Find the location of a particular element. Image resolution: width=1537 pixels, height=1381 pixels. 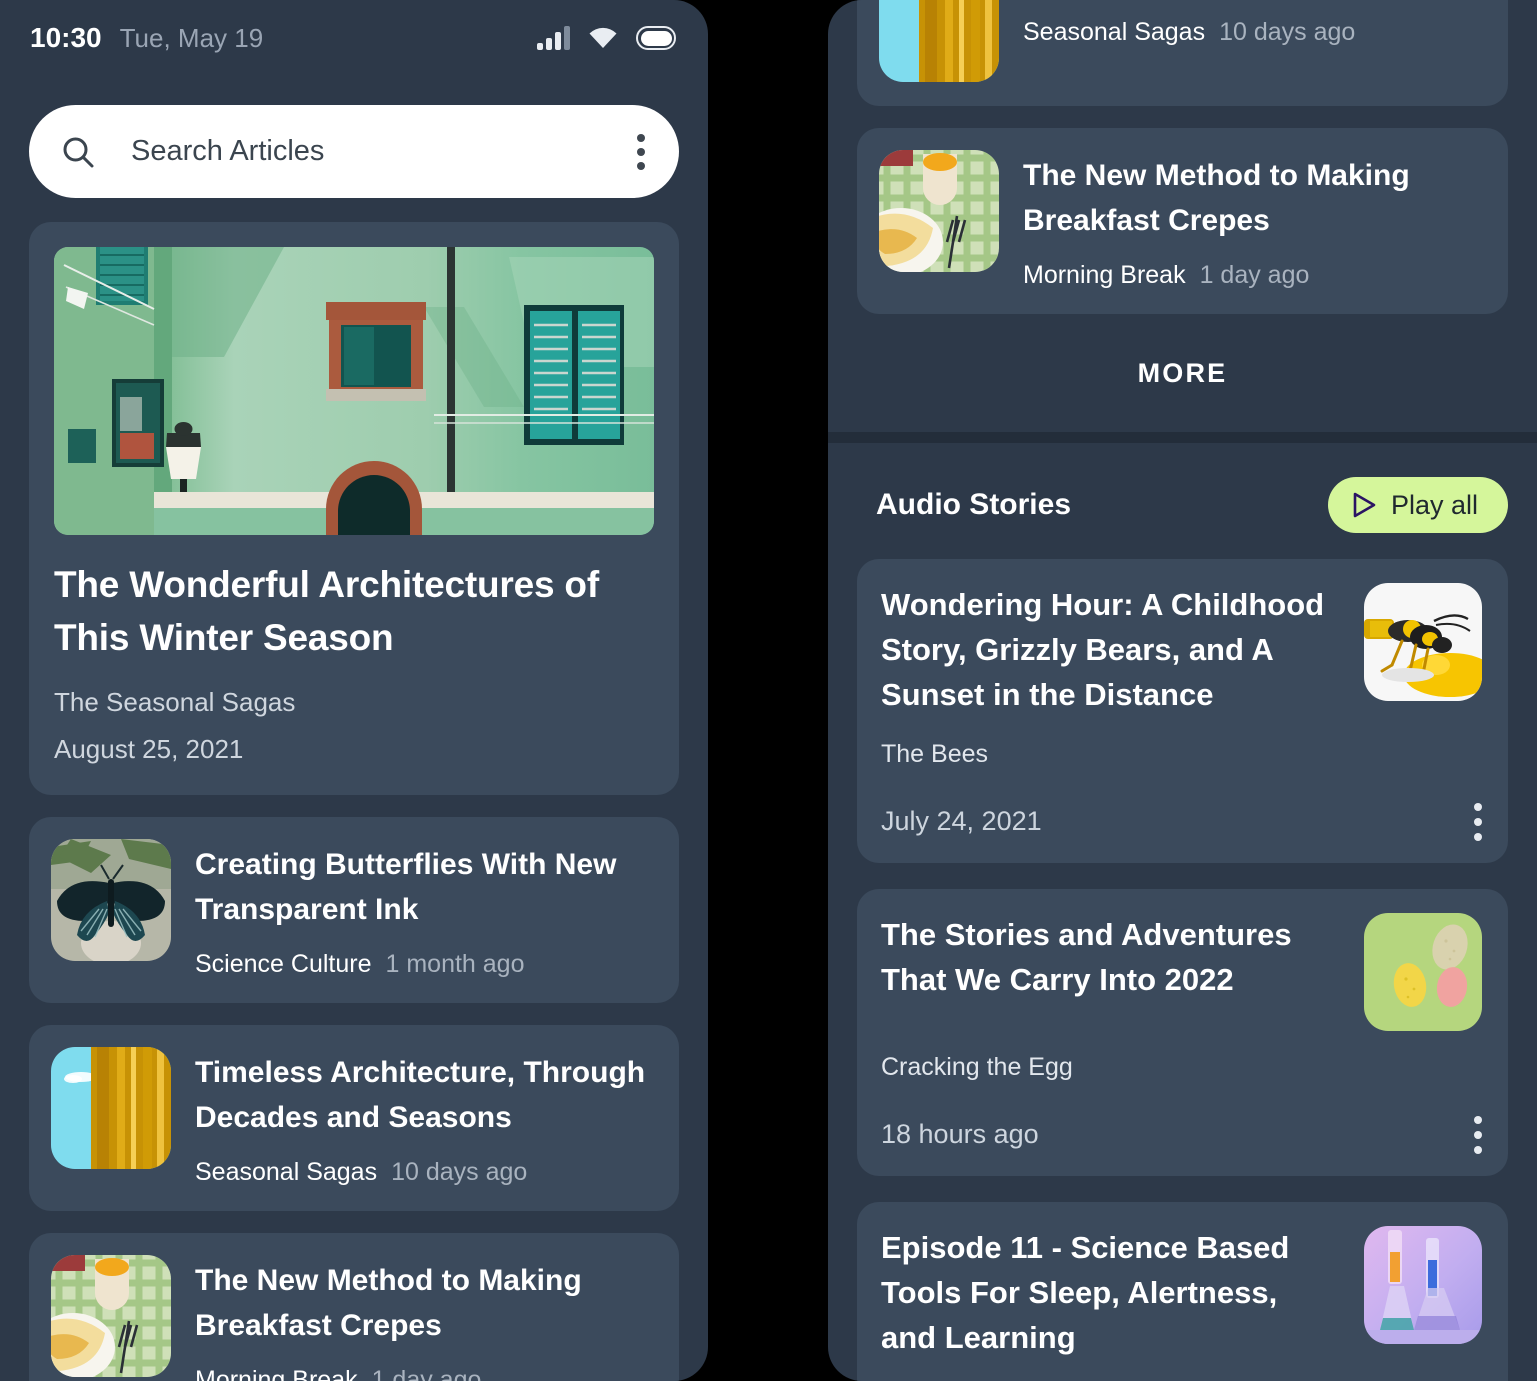

hero-article-source: The Seasonal Sagas is located at coordinates (175, 701).